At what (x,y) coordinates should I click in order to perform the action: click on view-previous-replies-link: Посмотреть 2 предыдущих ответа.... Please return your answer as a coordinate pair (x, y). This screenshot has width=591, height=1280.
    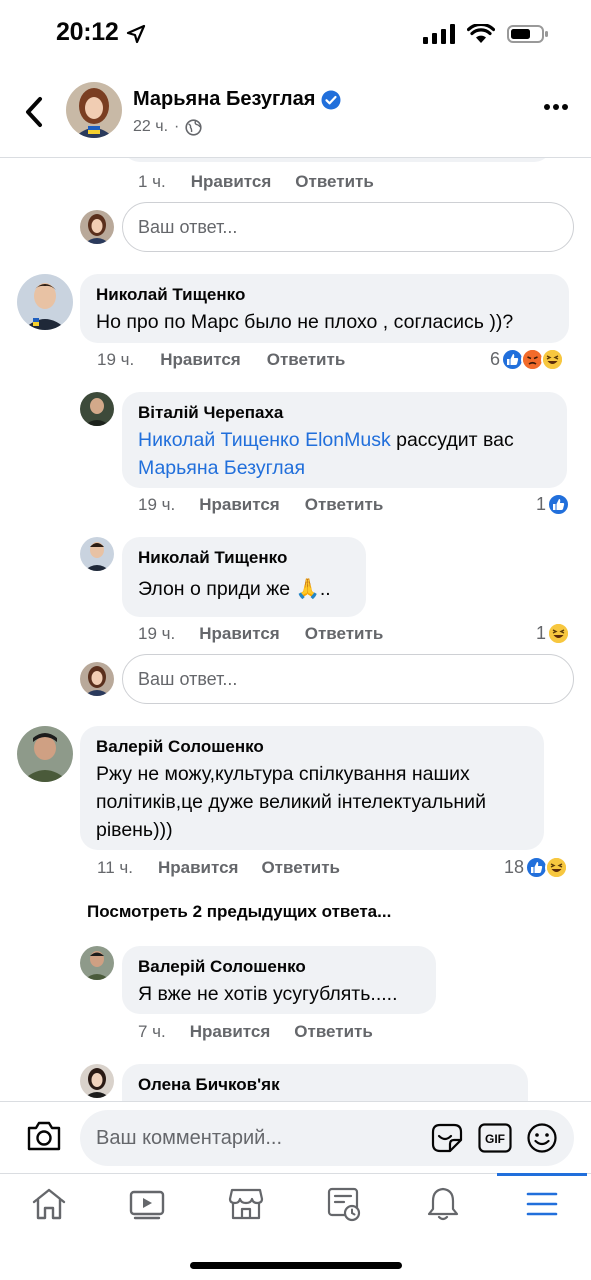
    Looking at the image, I should click on (239, 912).